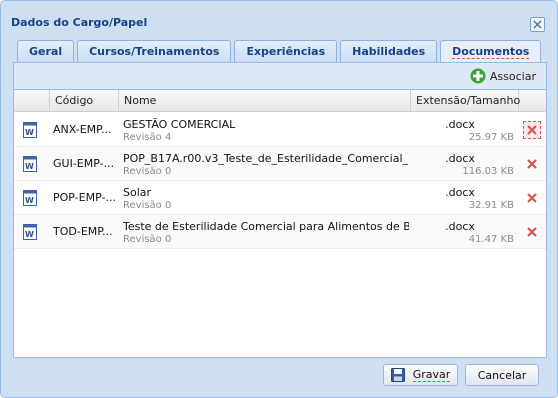  What do you see at coordinates (397, 375) in the screenshot?
I see `floppy-disk-icon` at bounding box center [397, 375].